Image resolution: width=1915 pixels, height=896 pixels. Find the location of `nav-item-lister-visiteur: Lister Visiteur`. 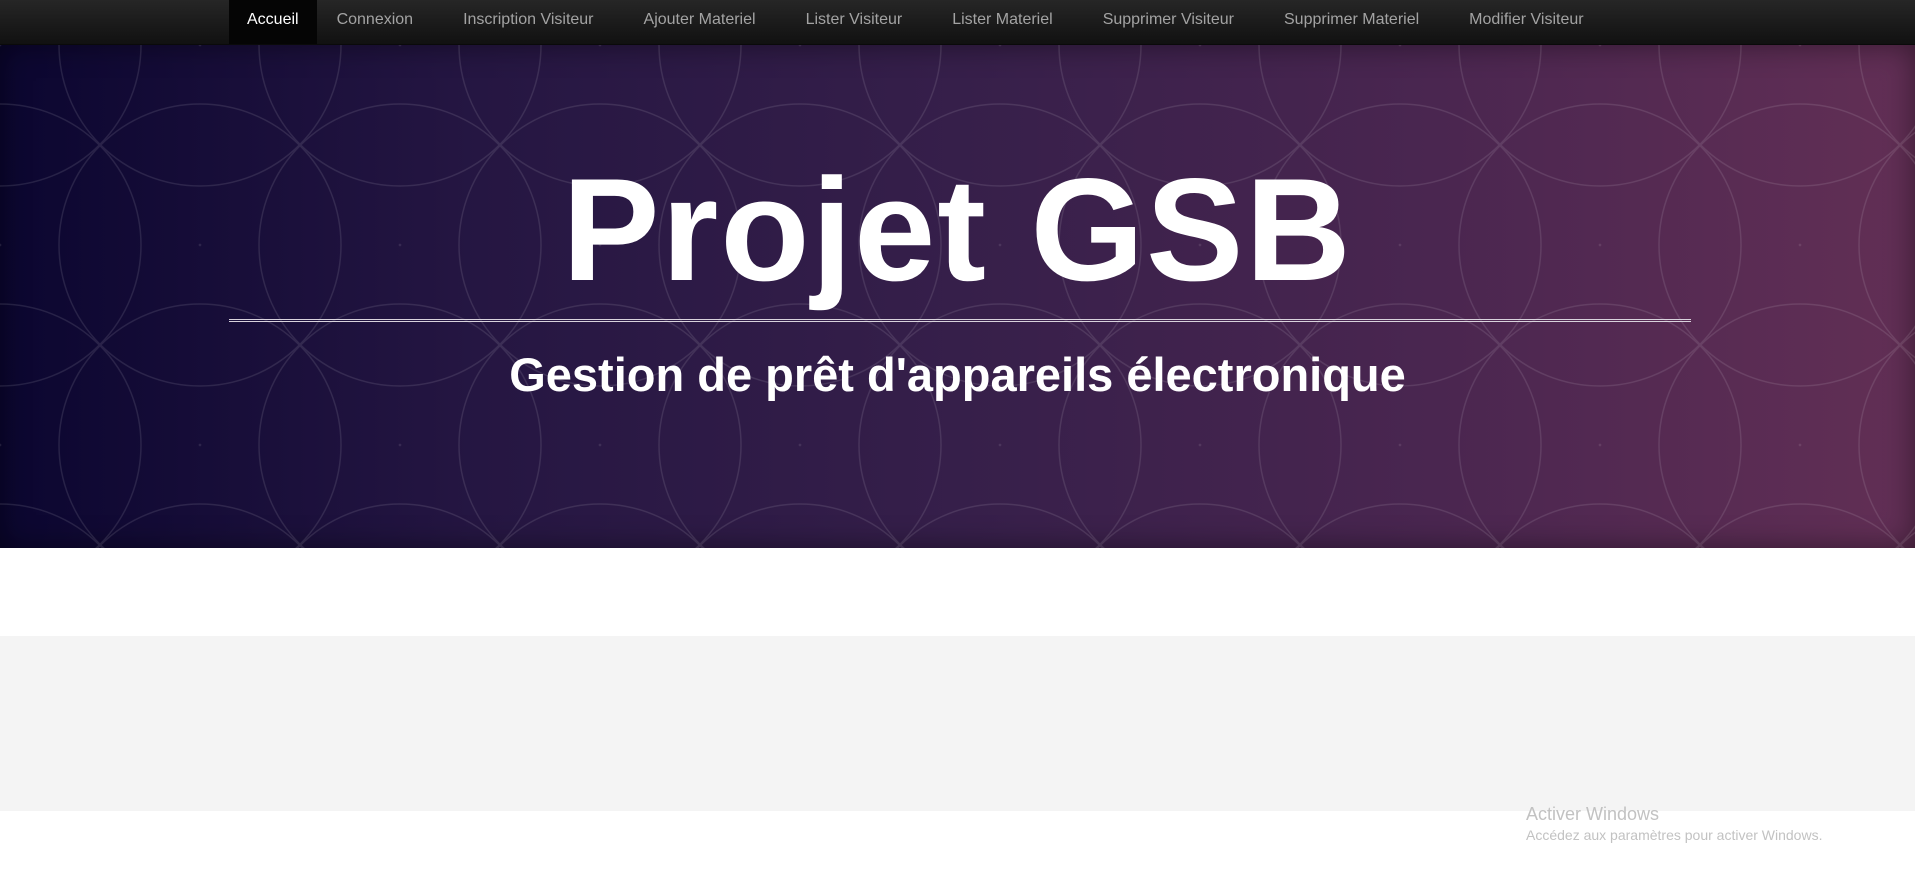

nav-item-lister-visiteur: Lister Visiteur is located at coordinates (854, 22).